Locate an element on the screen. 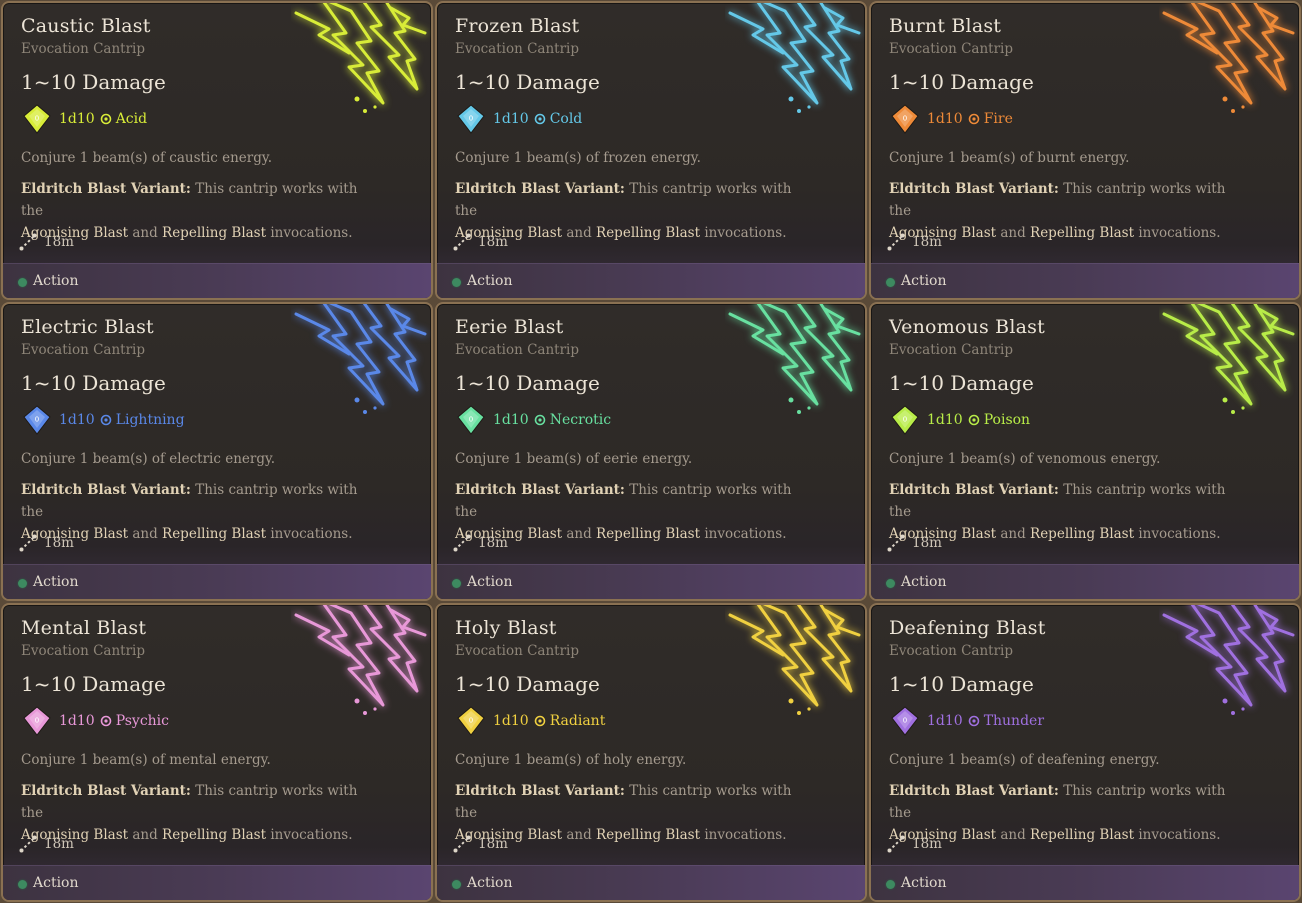 Image resolution: width=1302 pixels, height=903 pixels. spell-title: Mental Blast is located at coordinates (84, 628).